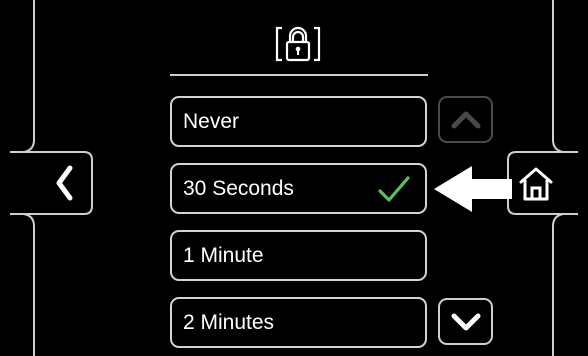 This screenshot has height=356, width=588. What do you see at coordinates (473, 189) in the screenshot?
I see `arrow-left-icon` at bounding box center [473, 189].